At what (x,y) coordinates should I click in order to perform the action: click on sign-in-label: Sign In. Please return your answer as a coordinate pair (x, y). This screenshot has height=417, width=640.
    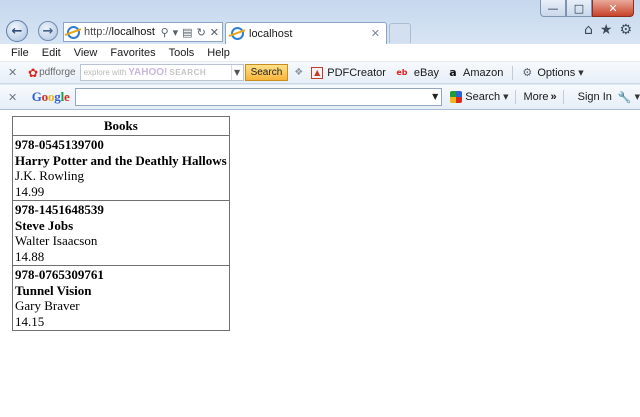
    Looking at the image, I should click on (594, 97).